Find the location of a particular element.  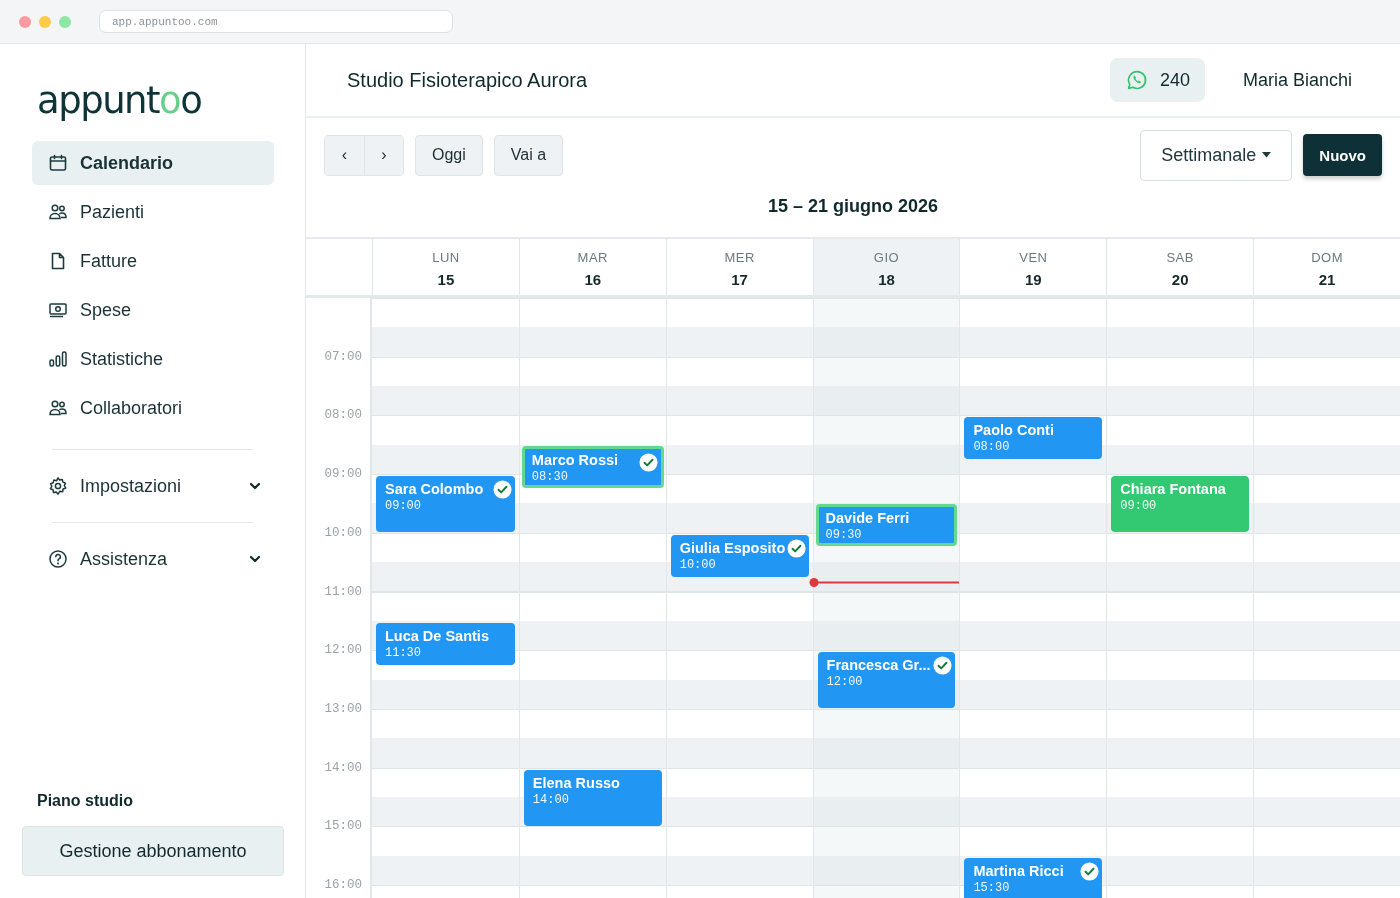

sidebar-item: Spese is located at coordinates (153, 310).